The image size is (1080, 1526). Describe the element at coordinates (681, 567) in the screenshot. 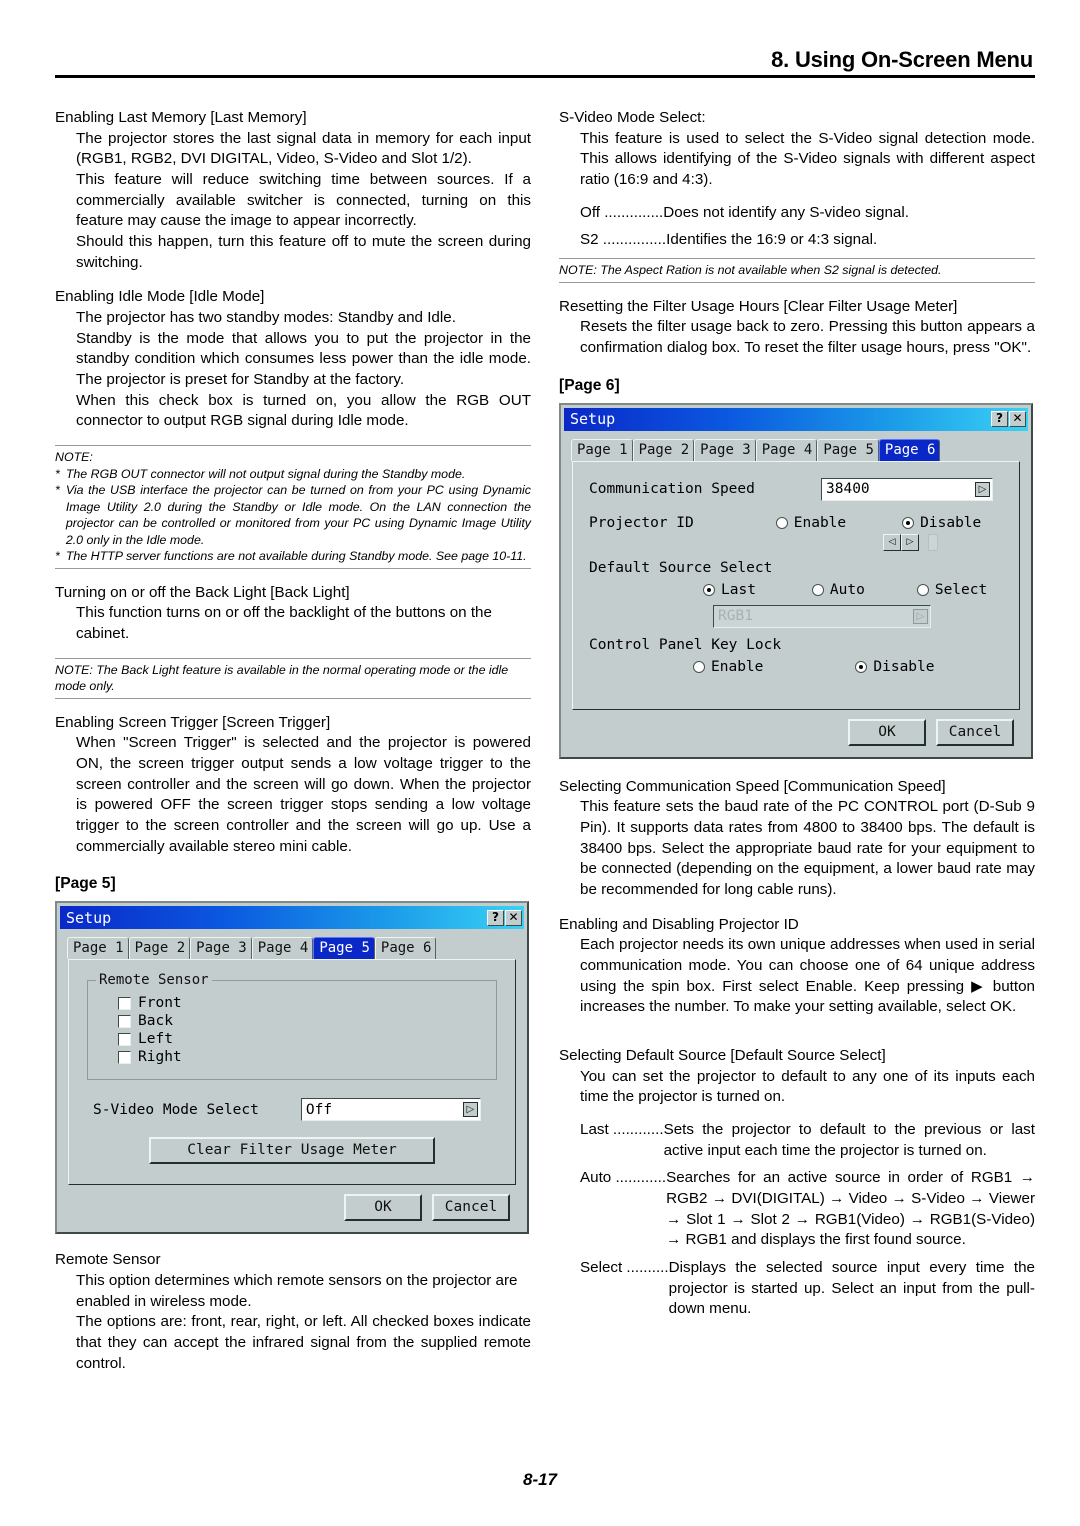

I see `default-source-select-label: Default Source Select` at that location.